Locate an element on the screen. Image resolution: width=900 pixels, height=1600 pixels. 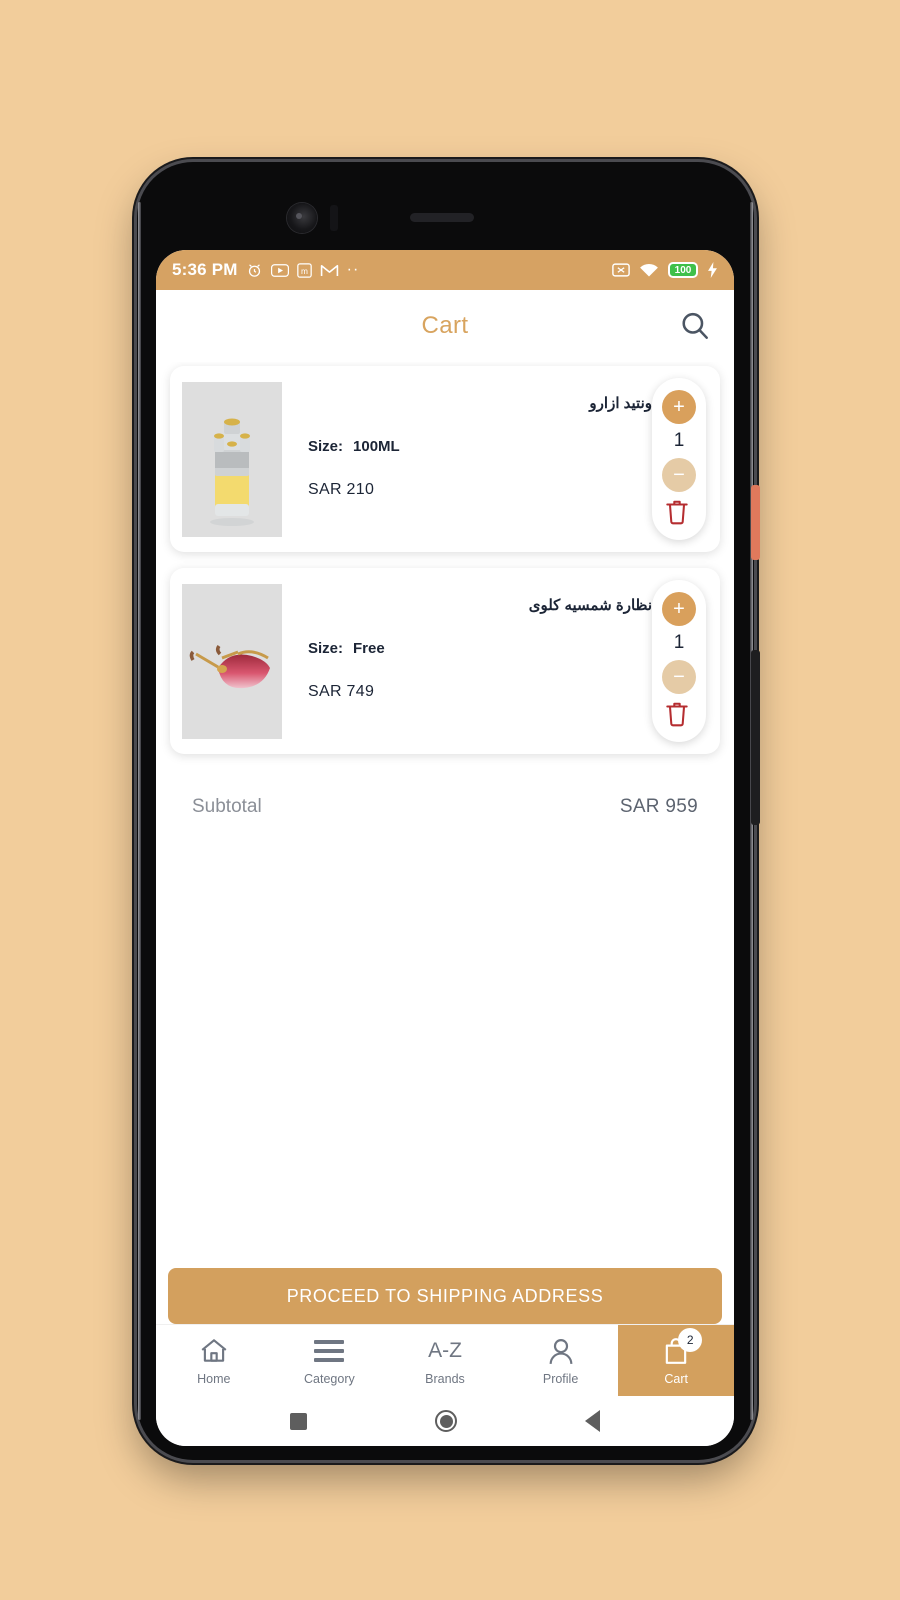
battery-icon: 100 is located at coordinates (683, 270).